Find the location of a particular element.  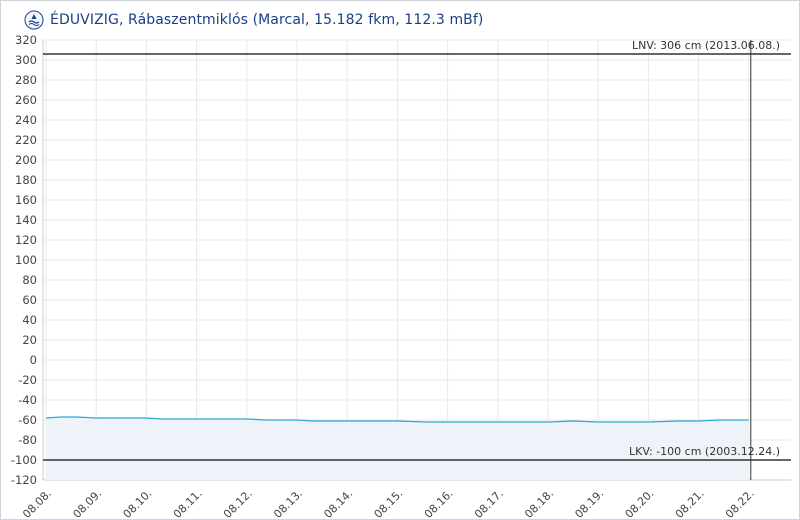

y-tick-label: 300 is located at coordinates (26, 60).